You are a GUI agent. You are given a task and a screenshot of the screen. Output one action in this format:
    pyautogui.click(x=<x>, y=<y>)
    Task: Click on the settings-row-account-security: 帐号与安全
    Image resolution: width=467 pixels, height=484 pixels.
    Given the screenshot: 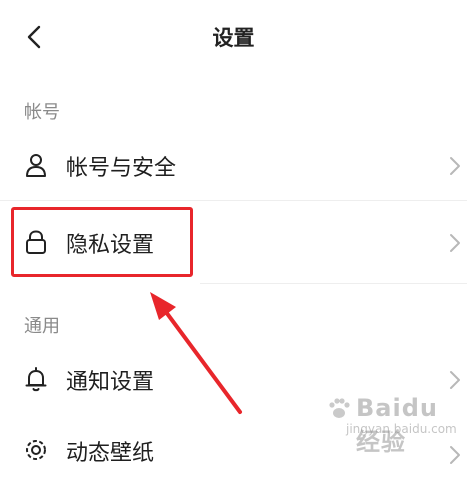 What is the action you would take?
    pyautogui.click(x=233, y=165)
    